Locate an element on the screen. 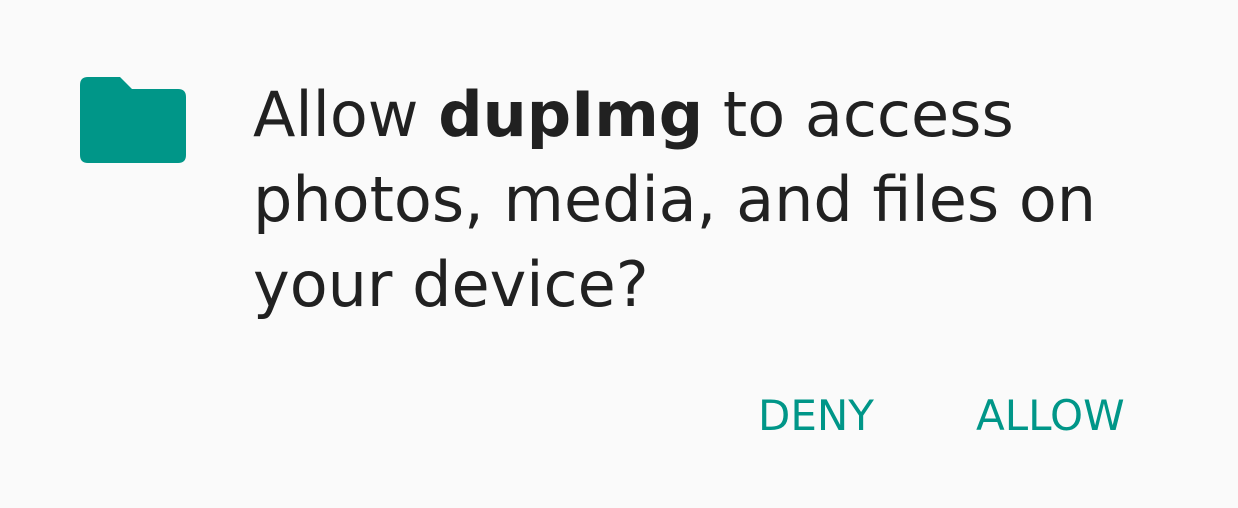 The image size is (1238, 508). deny-button: DENY is located at coordinates (816, 416).